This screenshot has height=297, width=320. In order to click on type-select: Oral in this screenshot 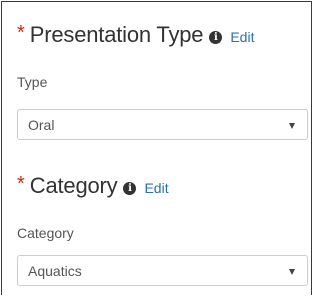, I will do `click(162, 124)`.